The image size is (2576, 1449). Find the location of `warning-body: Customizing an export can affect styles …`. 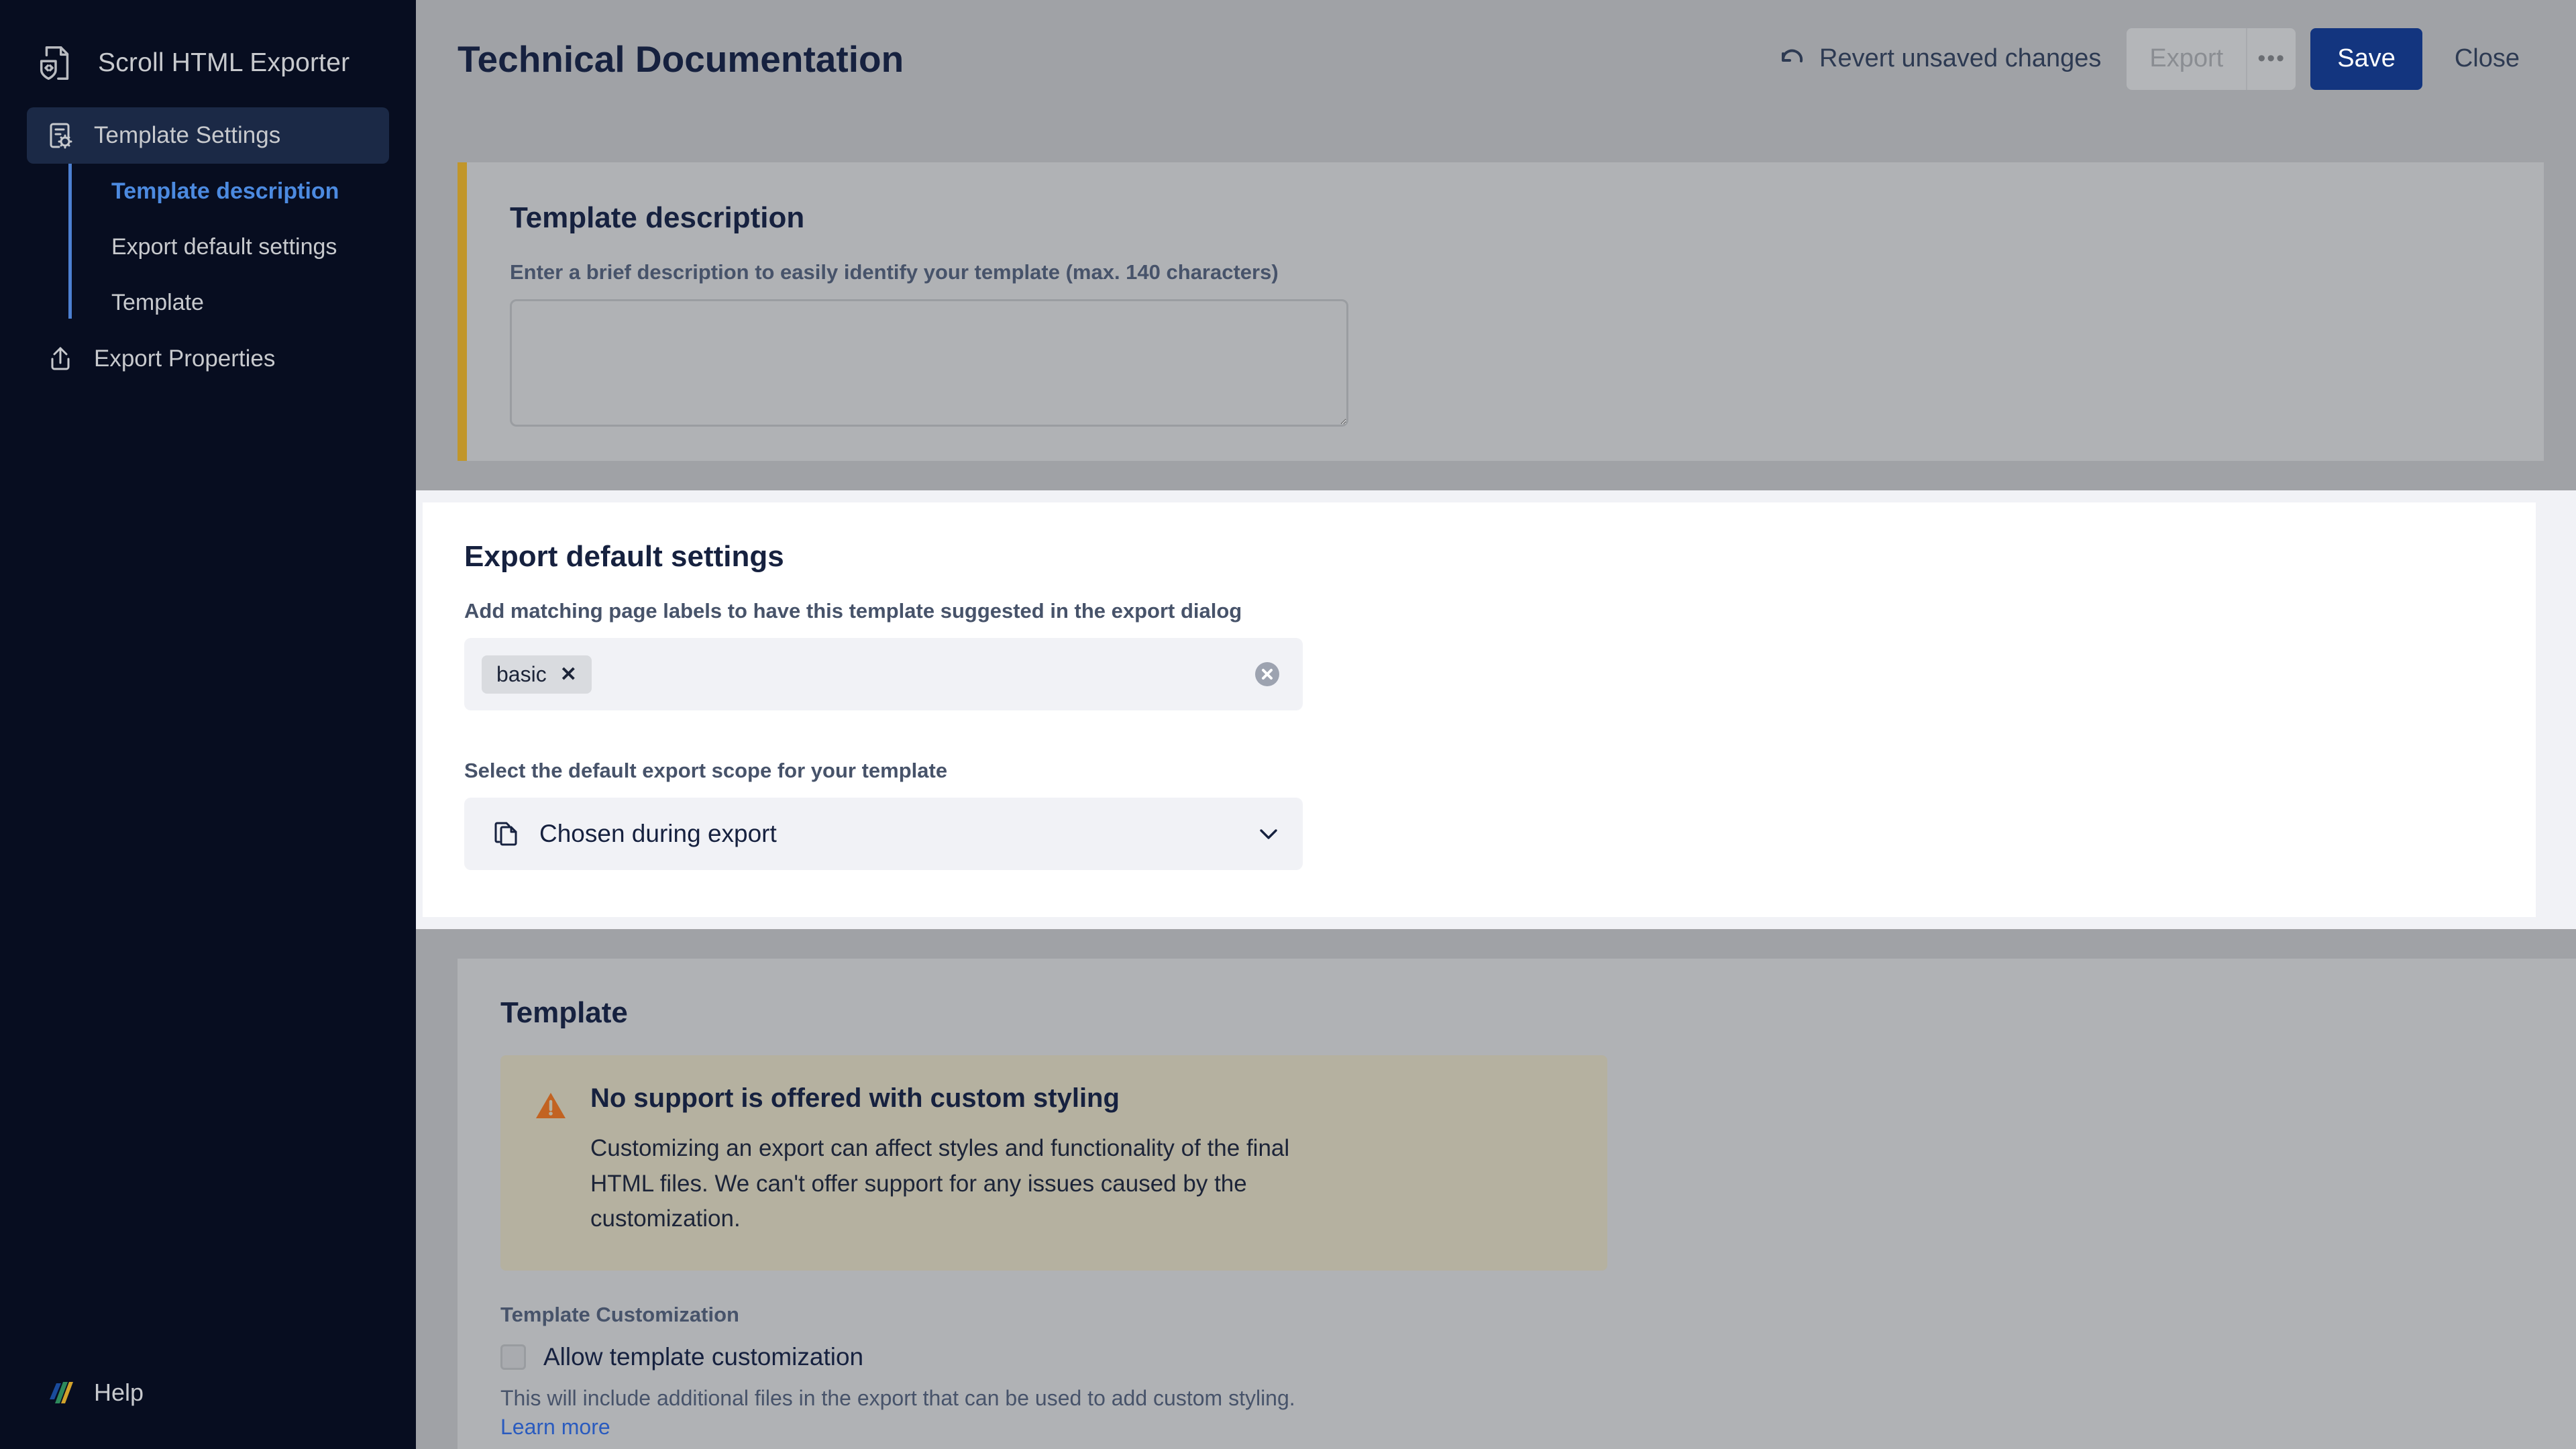

warning-body: Customizing an export can affect styles … is located at coordinates (940, 1183).